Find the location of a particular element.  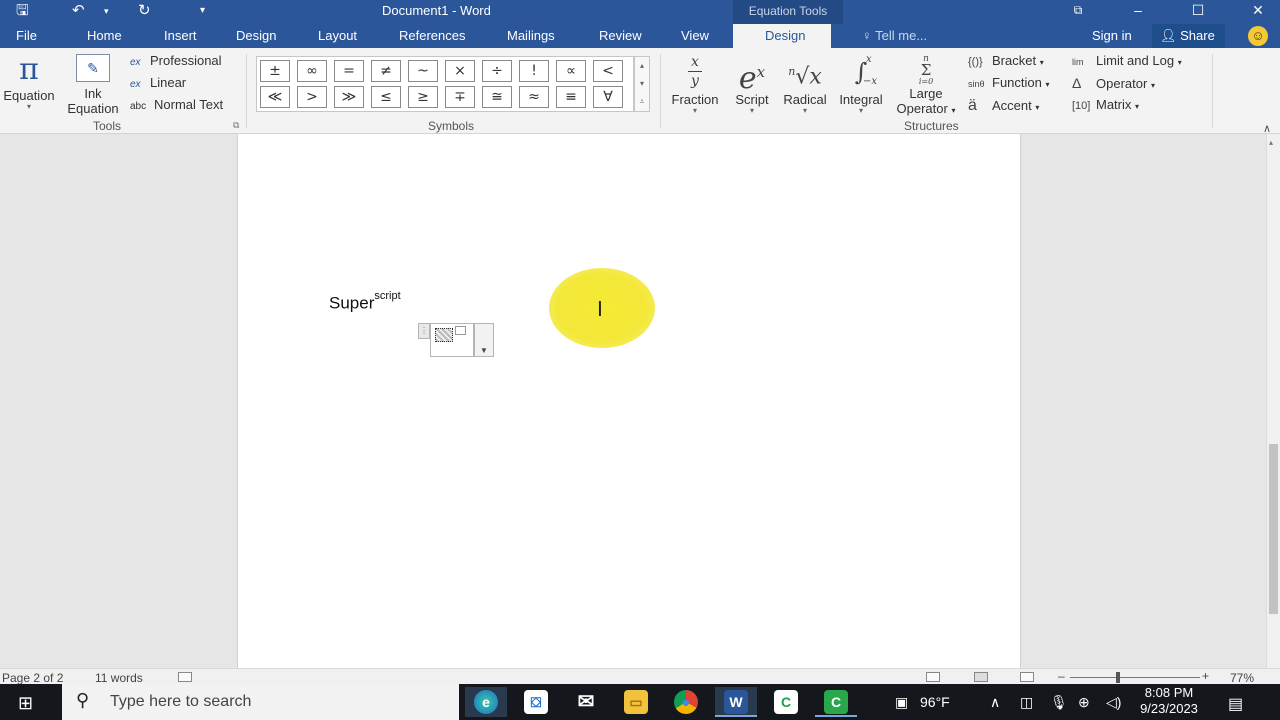

symbol-much-greater: ≫ is located at coordinates (349, 97).